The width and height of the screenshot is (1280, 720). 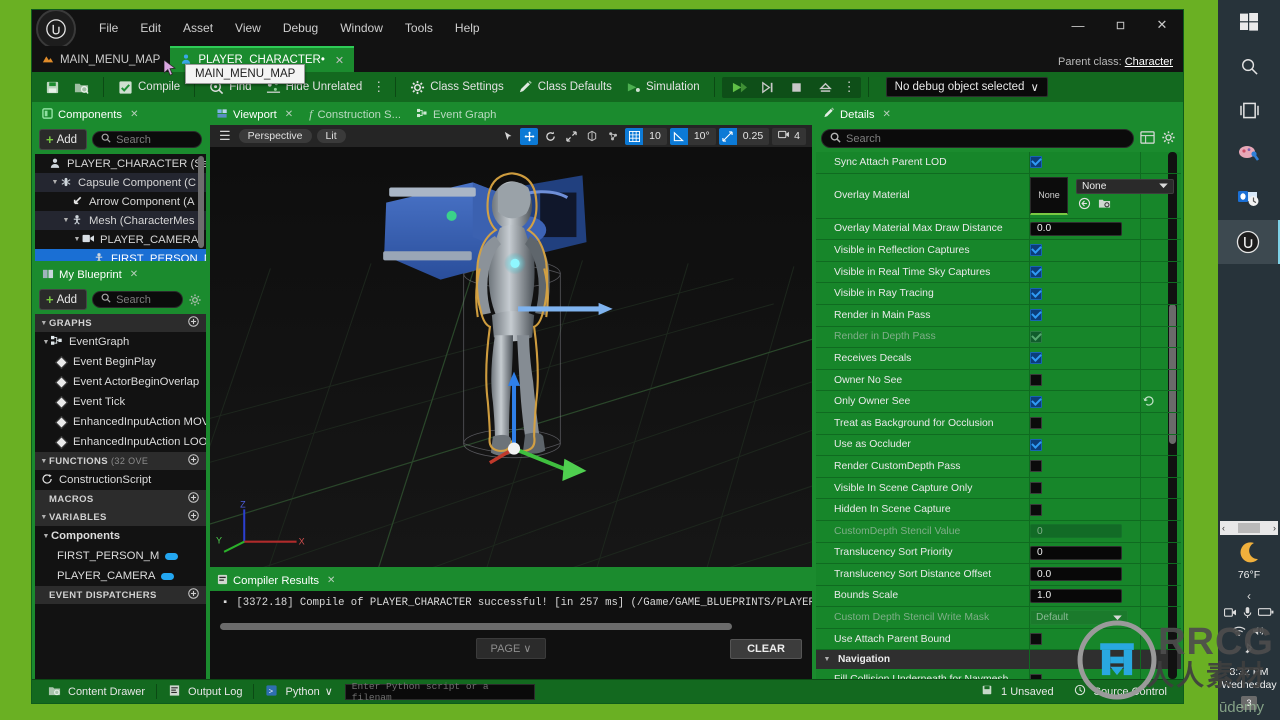 What do you see at coordinates (1249, 651) in the screenshot?
I see `bluetooth-icon` at bounding box center [1249, 651].